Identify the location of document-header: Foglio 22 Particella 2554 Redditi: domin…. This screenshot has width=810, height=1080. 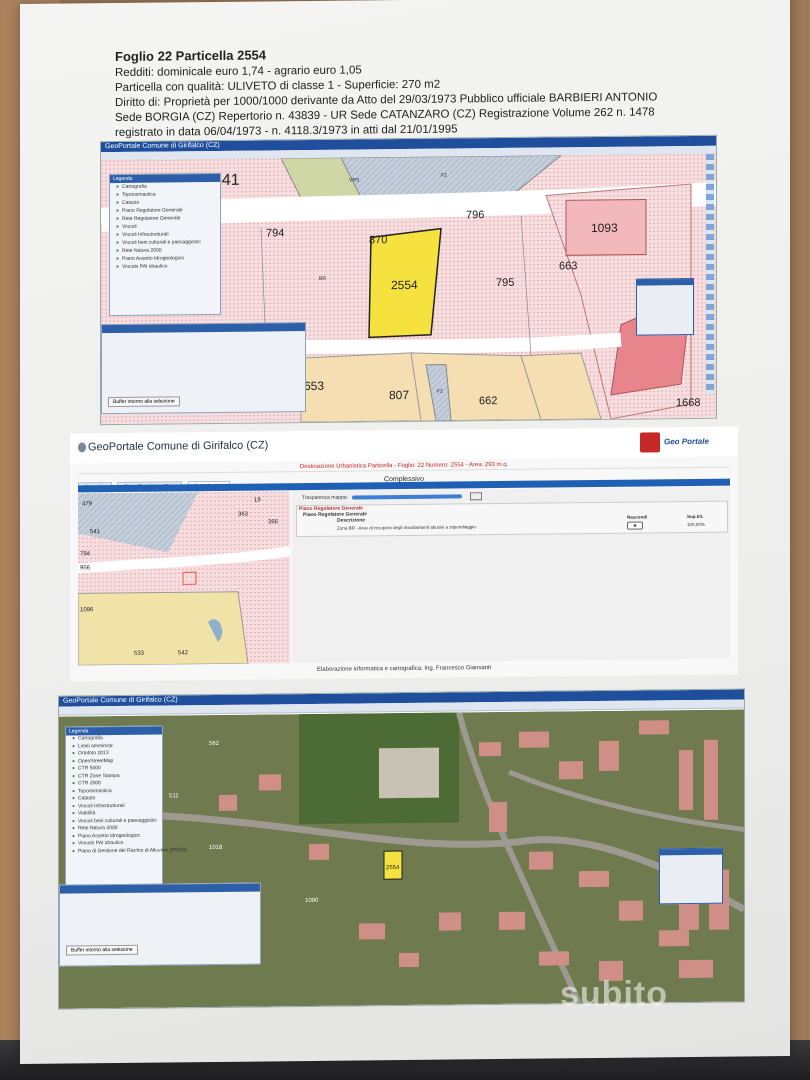
(435, 91).